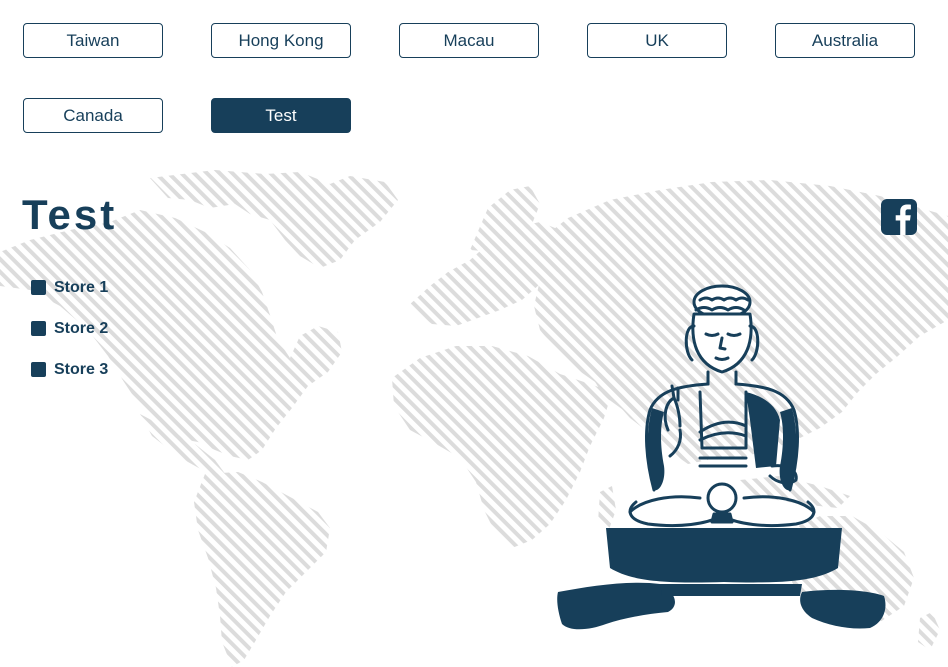 The image size is (948, 667). Describe the element at coordinates (81, 328) in the screenshot. I see `store-label: Store 2` at that location.